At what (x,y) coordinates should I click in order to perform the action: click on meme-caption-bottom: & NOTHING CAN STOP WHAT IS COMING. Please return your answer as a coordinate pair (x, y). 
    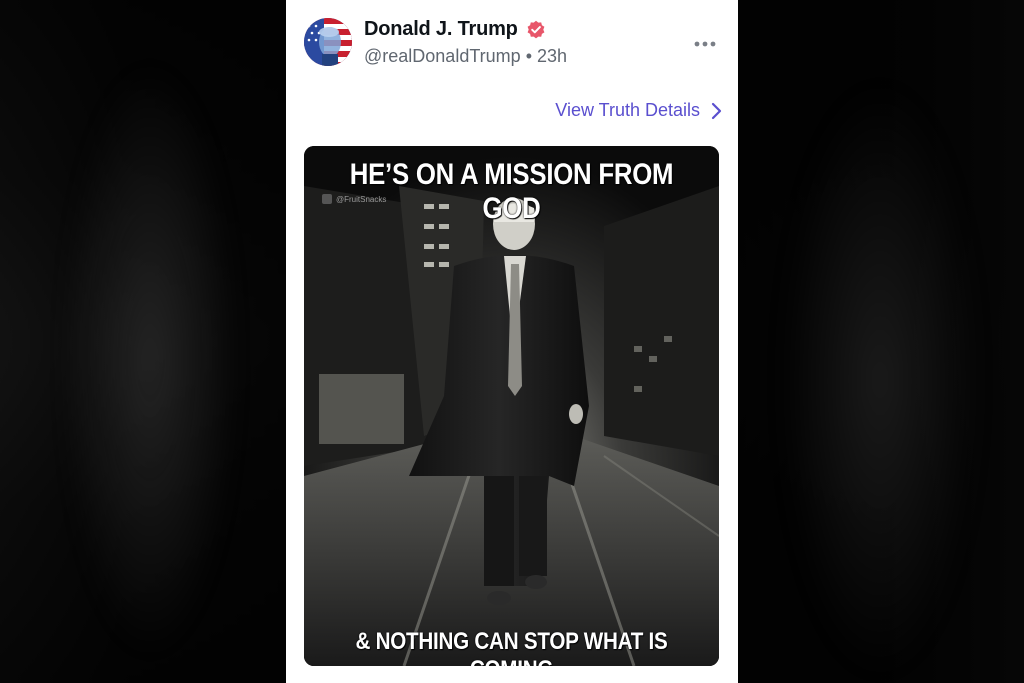
    Looking at the image, I should click on (511, 647).